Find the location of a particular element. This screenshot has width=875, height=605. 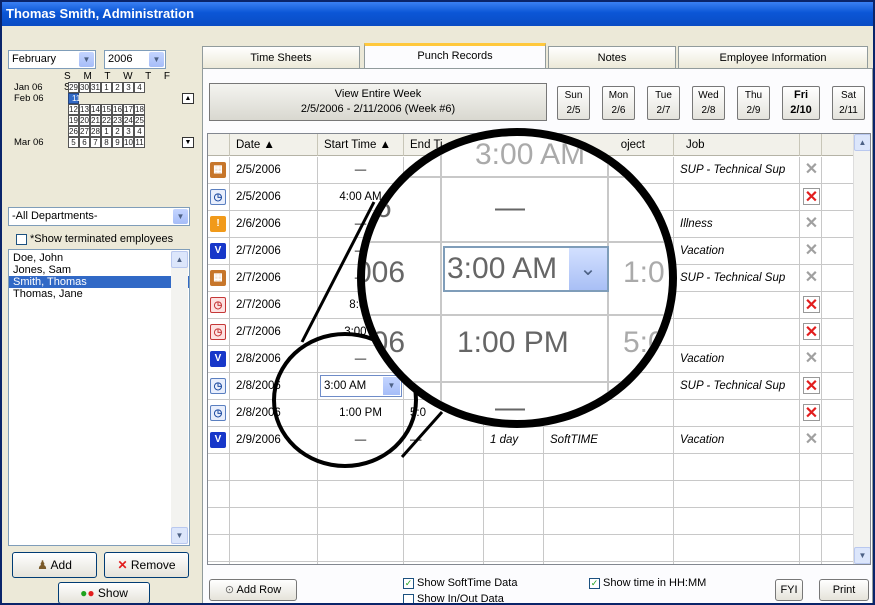

magnifier-text: 1:0 is located at coordinates (644, 272).